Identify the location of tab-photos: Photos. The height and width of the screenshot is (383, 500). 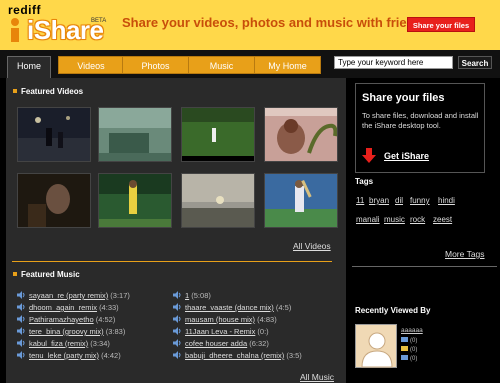
(155, 65).